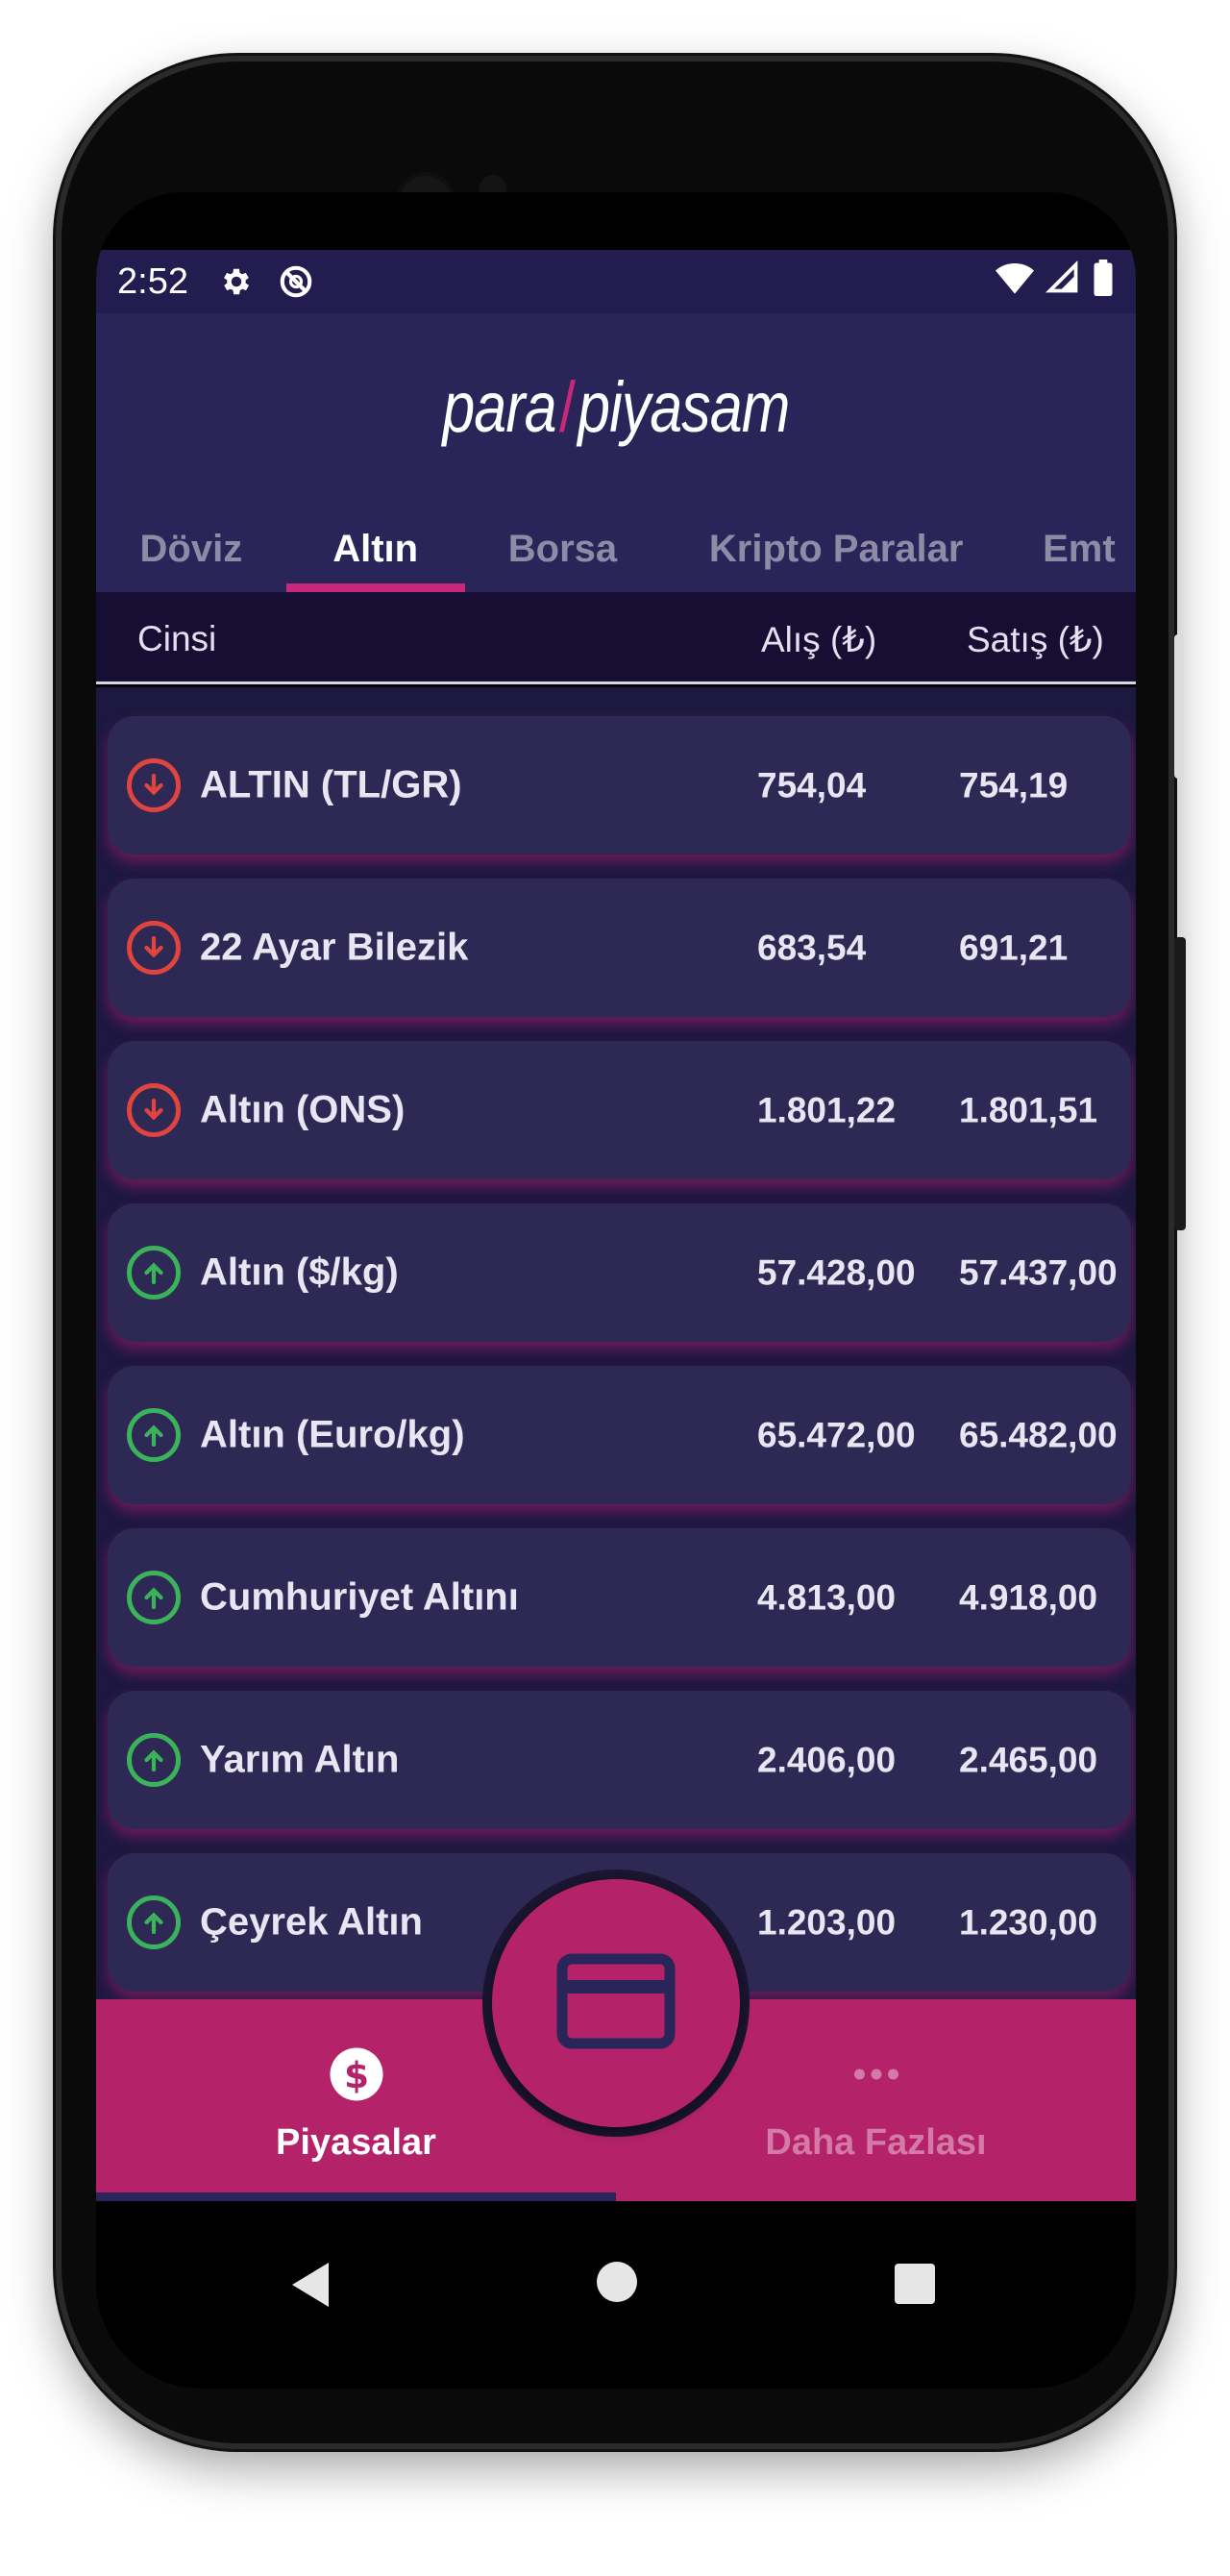  I want to click on recents-icon, so click(915, 2286).